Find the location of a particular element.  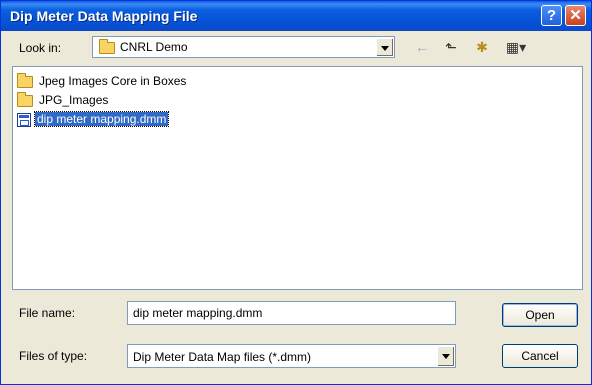

look-in-dropdown: CNRL Demo is located at coordinates (243, 47).